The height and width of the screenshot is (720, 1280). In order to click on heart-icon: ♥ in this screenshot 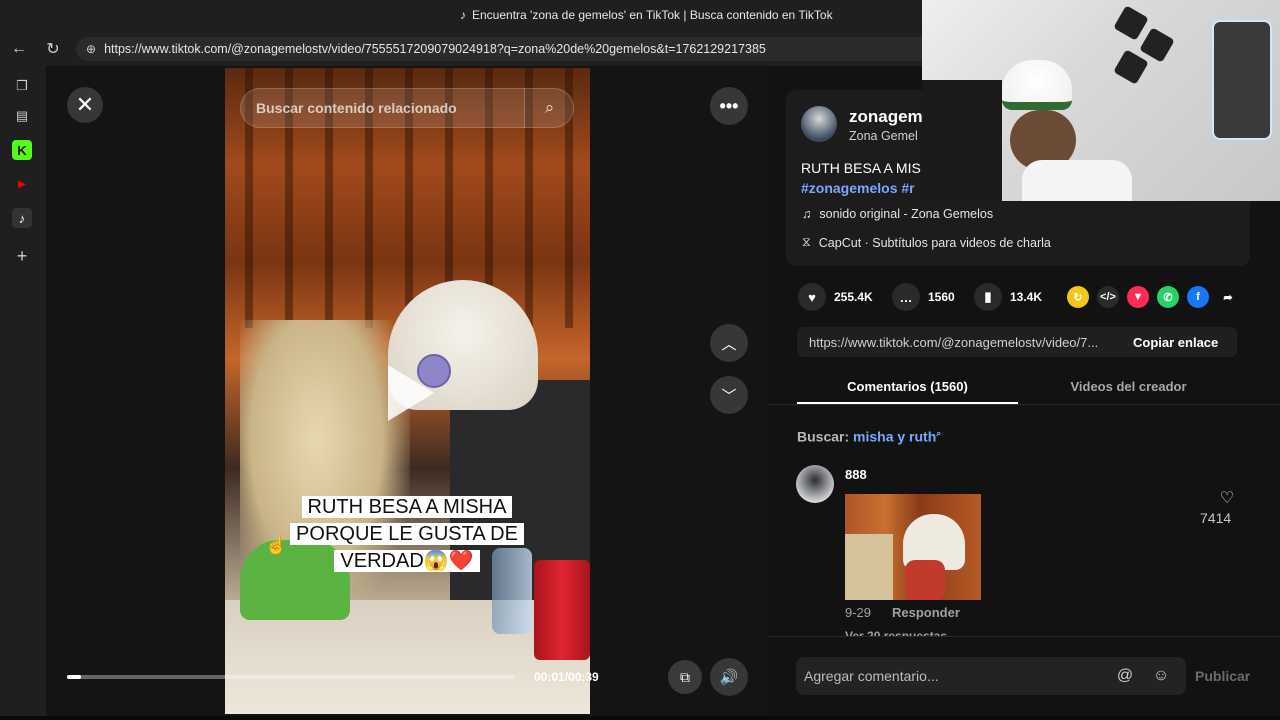, I will do `click(812, 297)`.